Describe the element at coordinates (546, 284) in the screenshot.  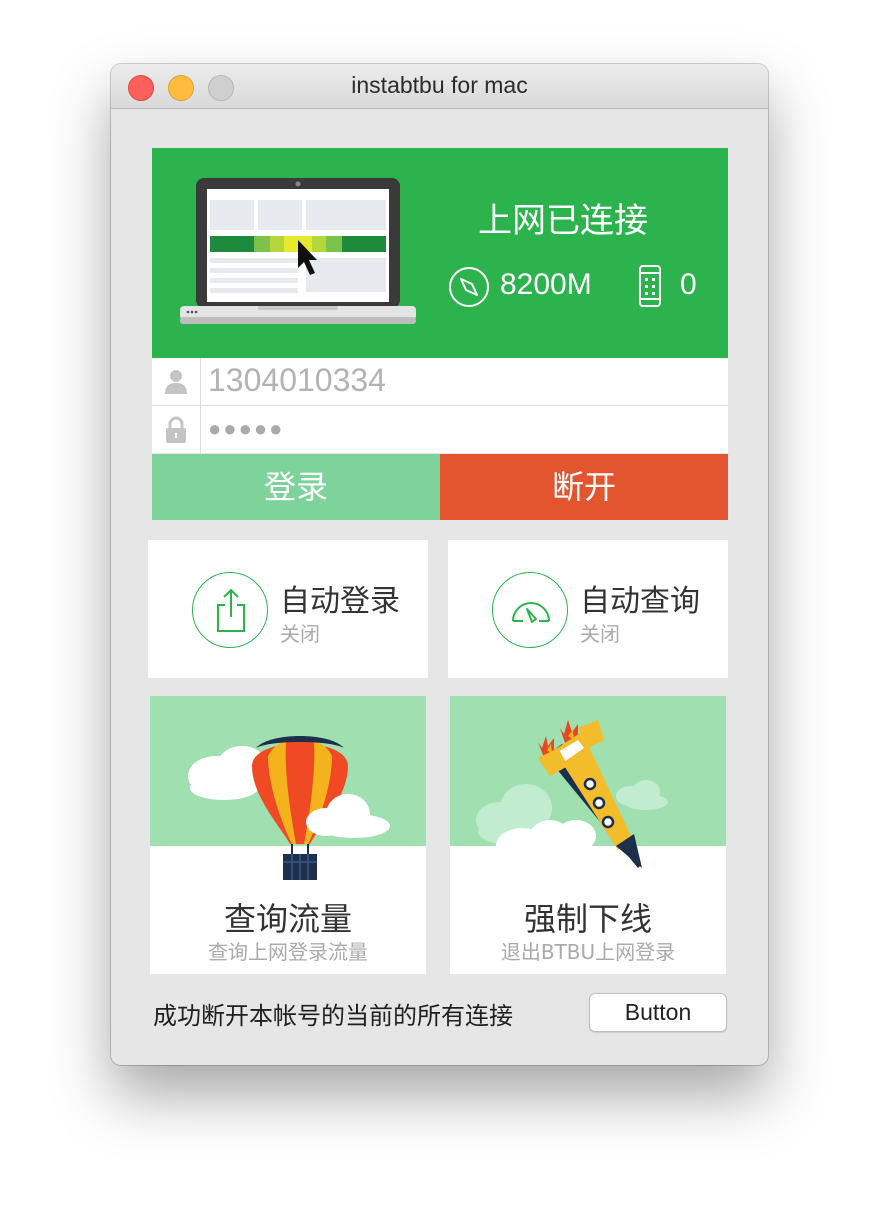
I see `traffic-value: 8200M` at that location.